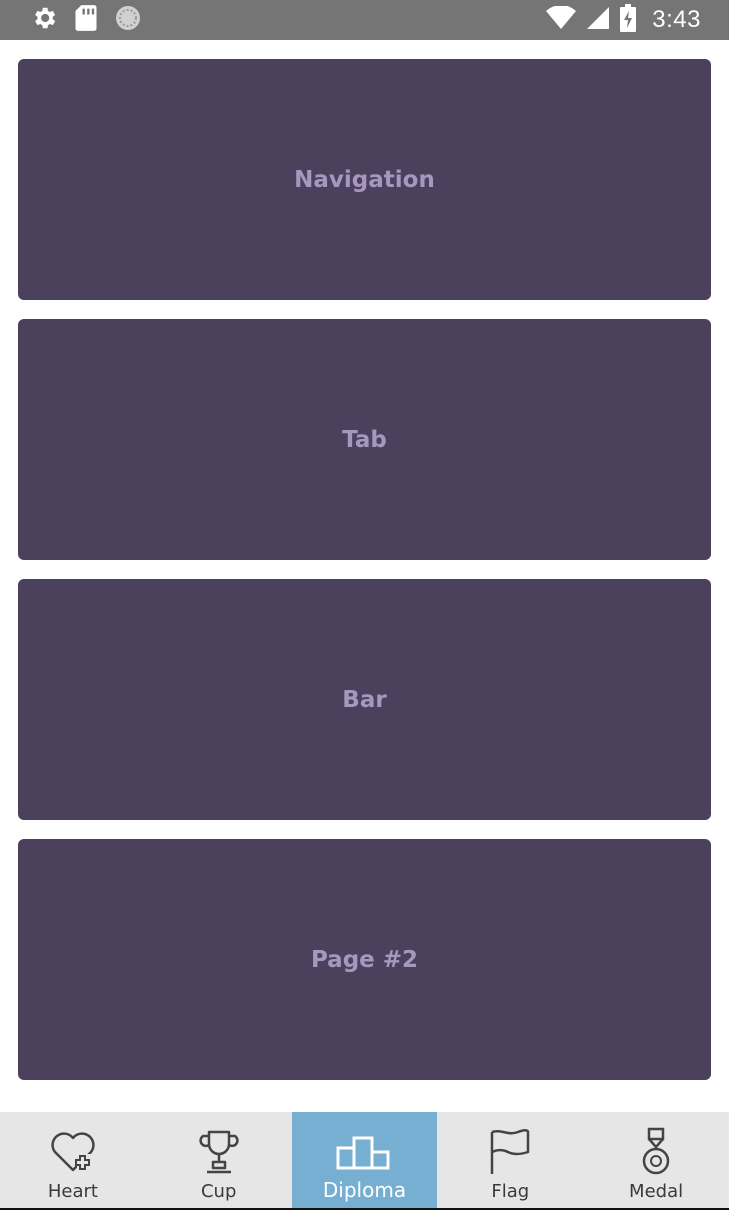 The width and height of the screenshot is (729, 1210). I want to click on podium-icon, so click(364, 1152).